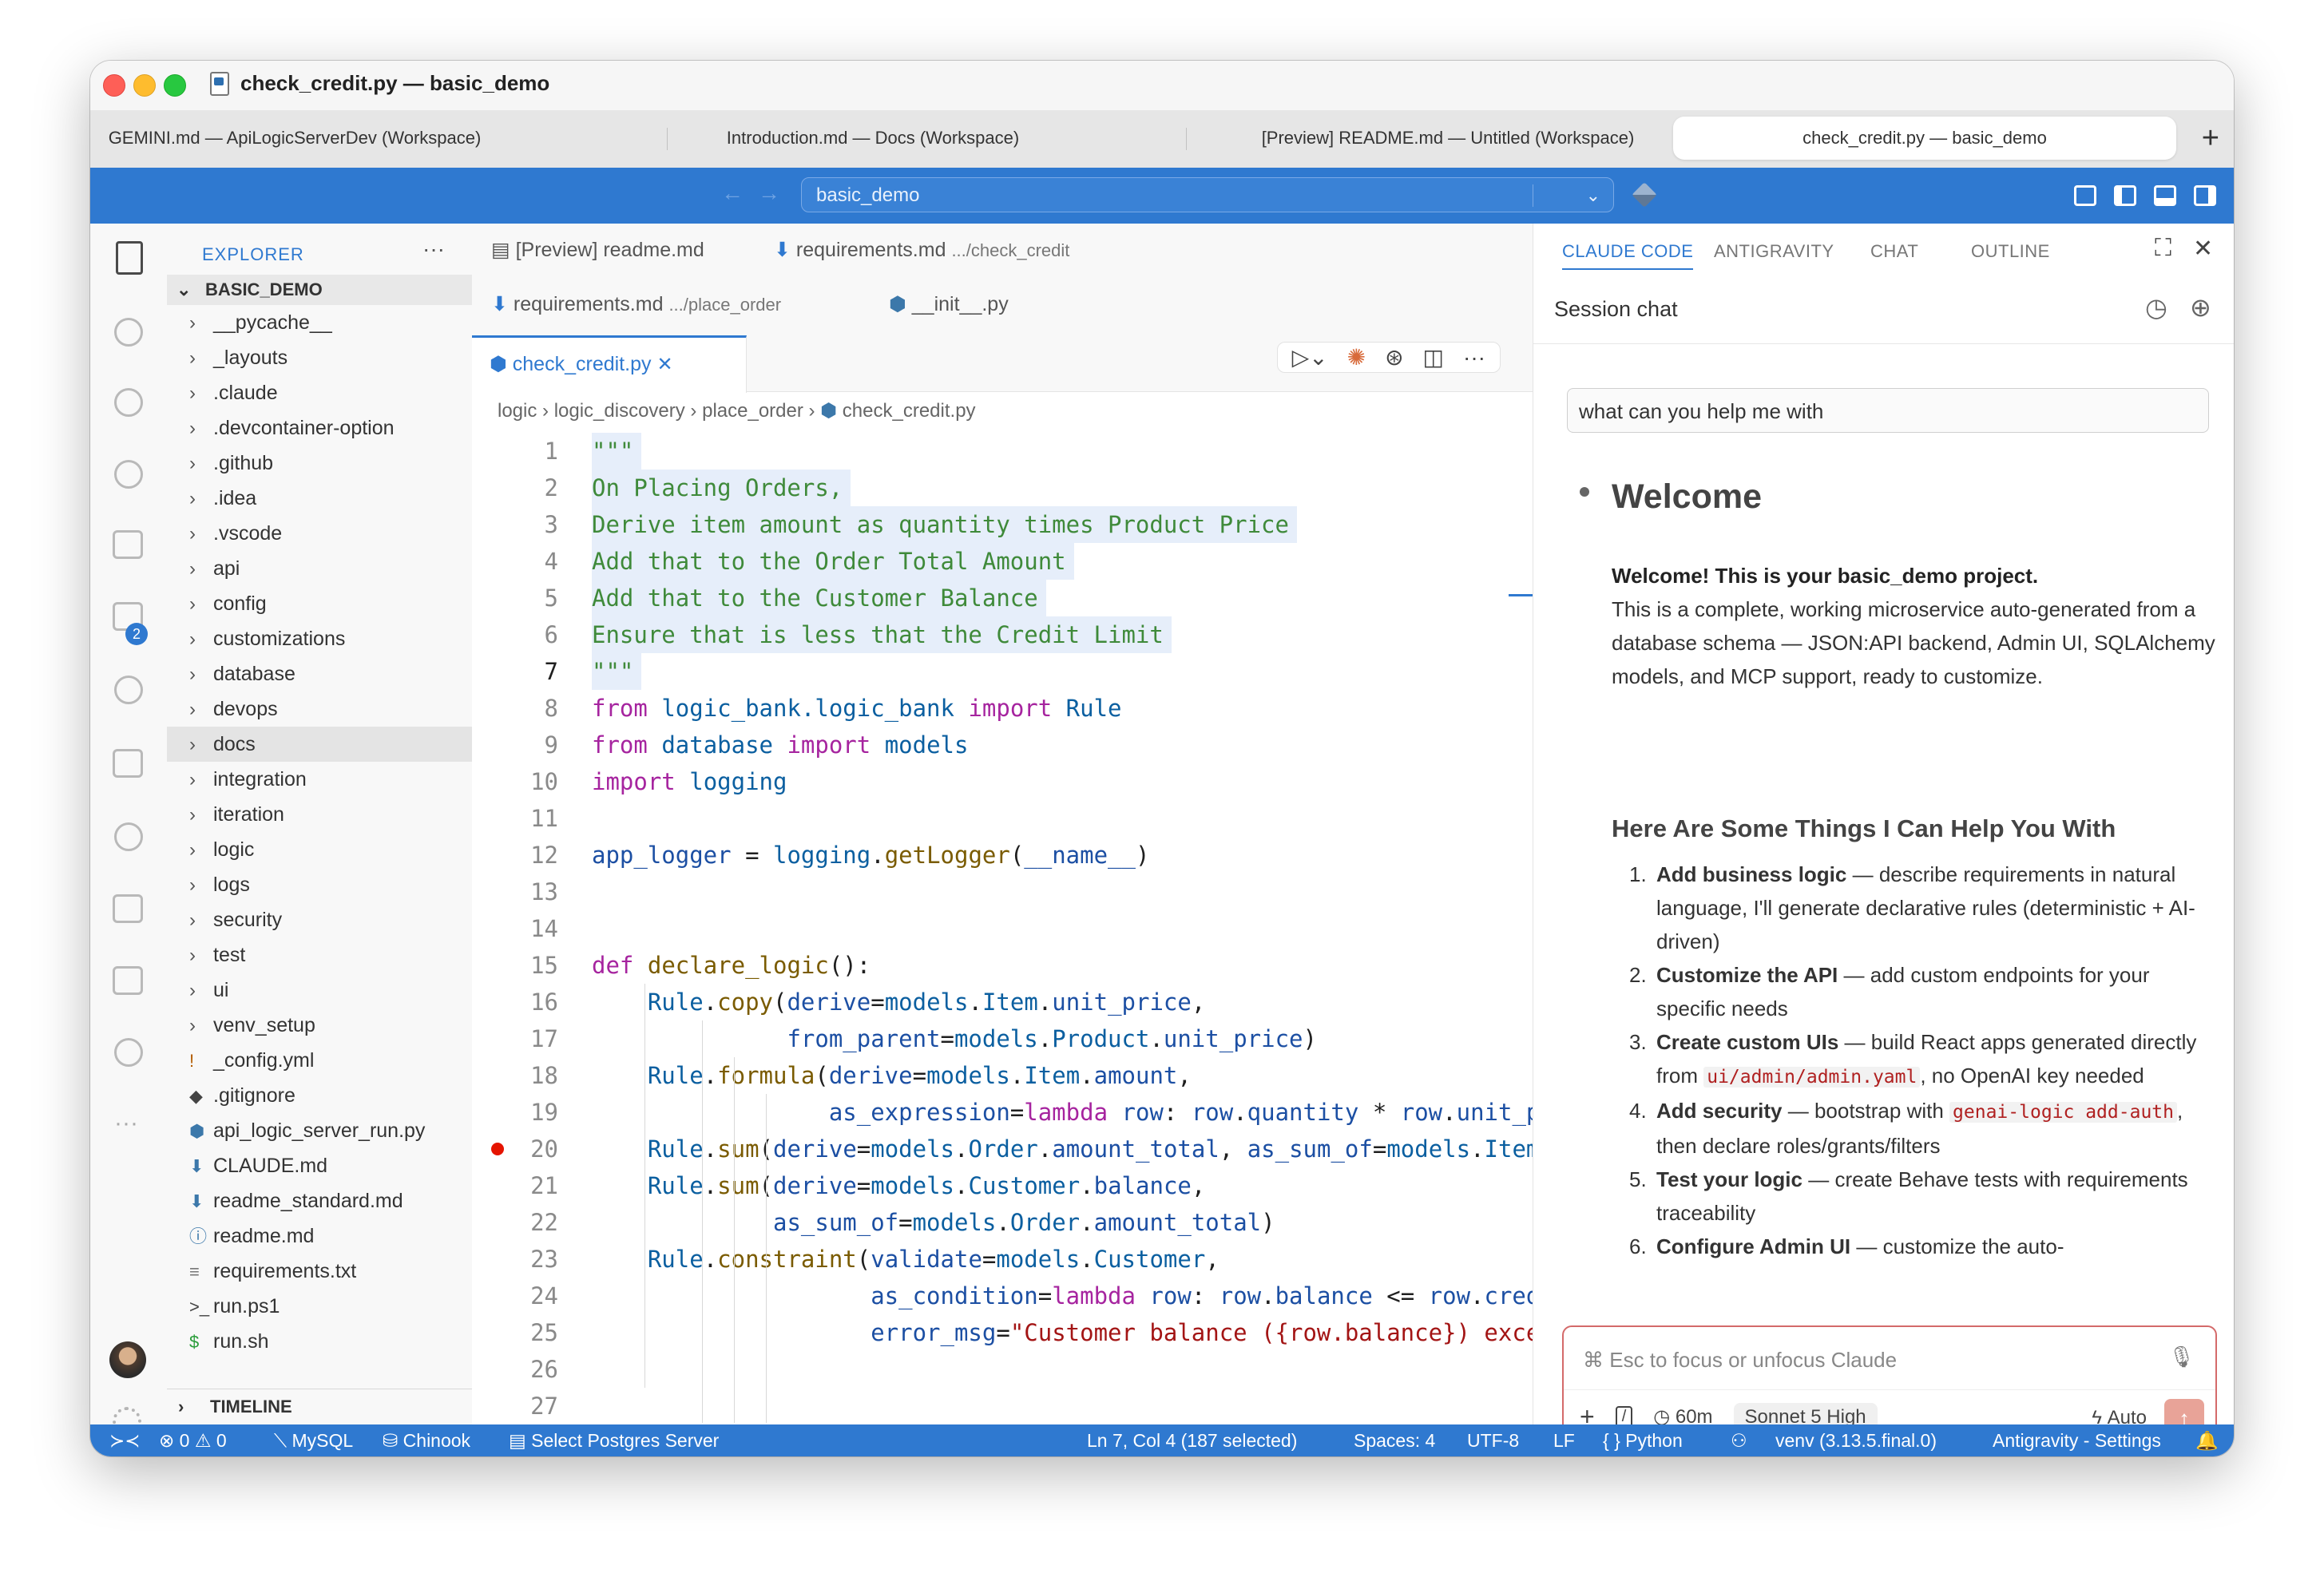  Describe the element at coordinates (127, 1359) in the screenshot. I see `account-avatar` at that location.